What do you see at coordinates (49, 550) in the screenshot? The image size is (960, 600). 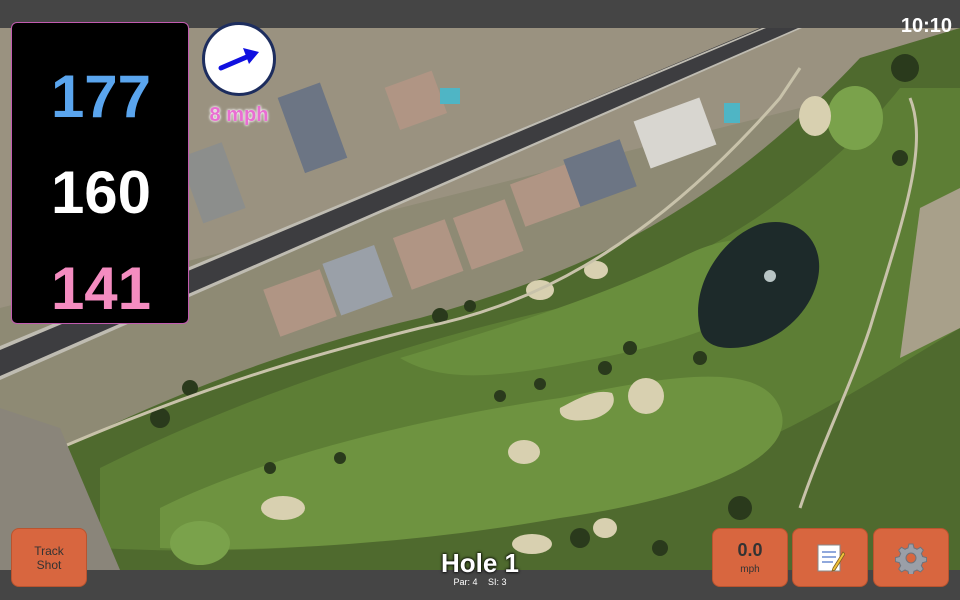 I see `track-shot-label-line1: Track` at bounding box center [49, 550].